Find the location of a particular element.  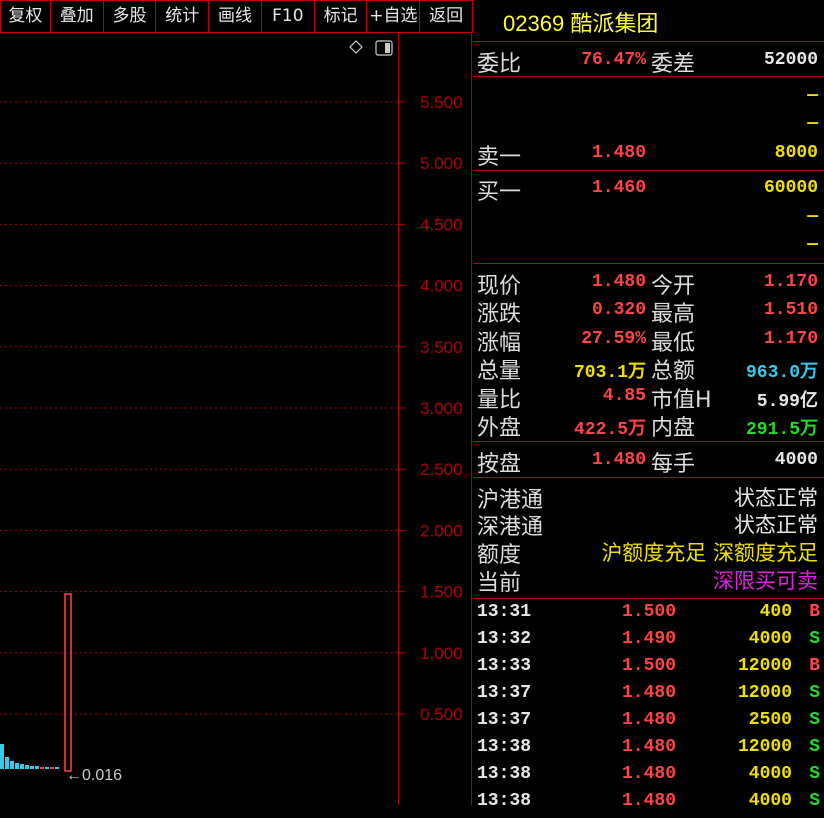

quote-value: 0.320 is located at coordinates (619, 310).